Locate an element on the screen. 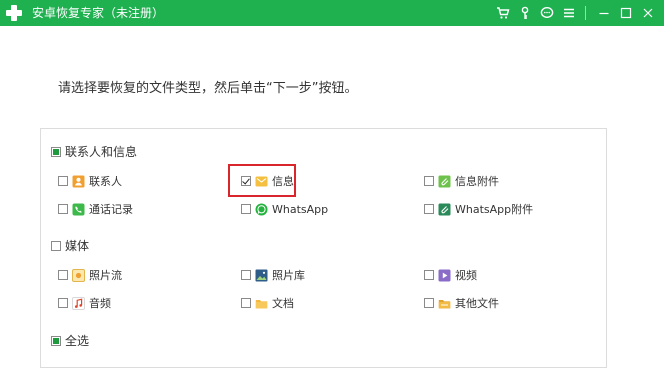 Image resolution: width=664 pixels, height=368 pixels. contacts-checkbox is located at coordinates (63, 181).